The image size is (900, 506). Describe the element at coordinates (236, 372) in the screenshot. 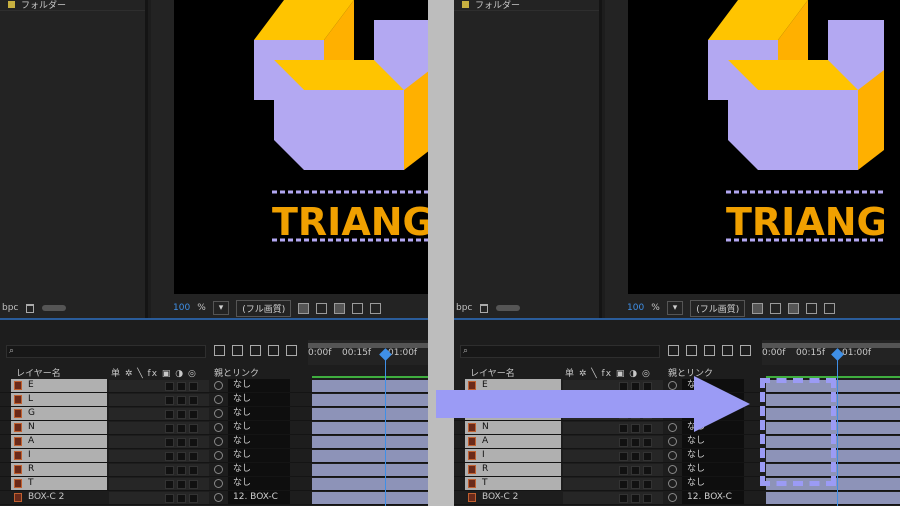

I see `parent-link-header: 親とリンク` at that location.